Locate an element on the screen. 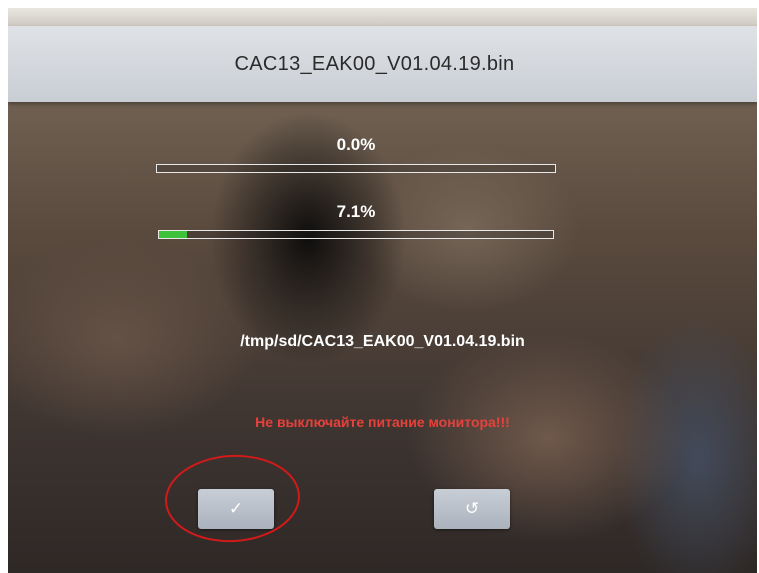 This screenshot has width=759, height=573. return-icon: ↺ is located at coordinates (472, 508).